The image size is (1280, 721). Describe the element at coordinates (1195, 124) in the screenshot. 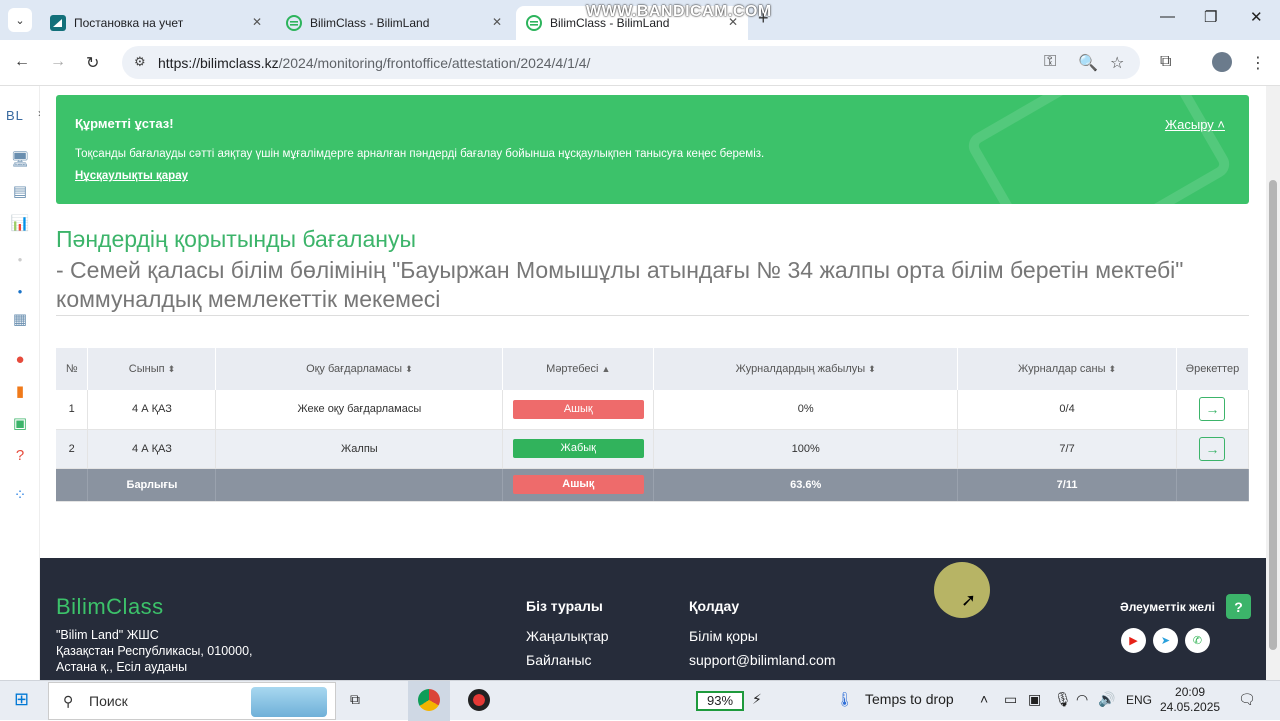

I see `hide-banner-button: Жасыру ˄` at that location.